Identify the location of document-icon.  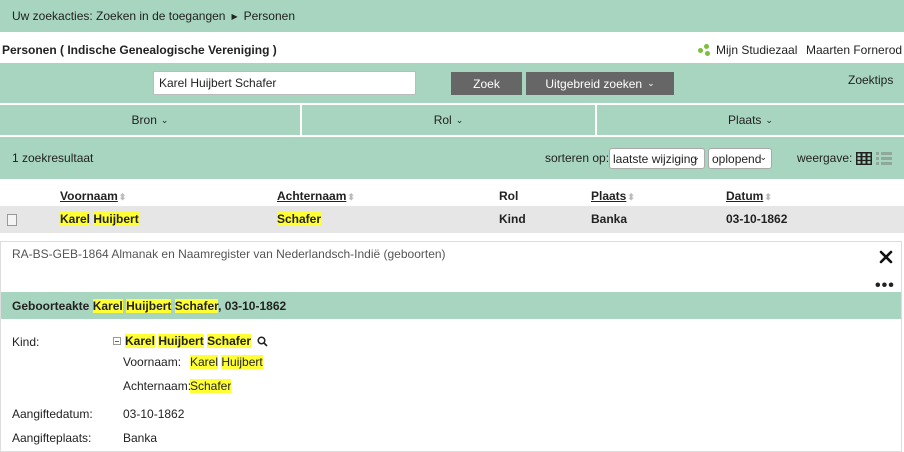
(12, 220).